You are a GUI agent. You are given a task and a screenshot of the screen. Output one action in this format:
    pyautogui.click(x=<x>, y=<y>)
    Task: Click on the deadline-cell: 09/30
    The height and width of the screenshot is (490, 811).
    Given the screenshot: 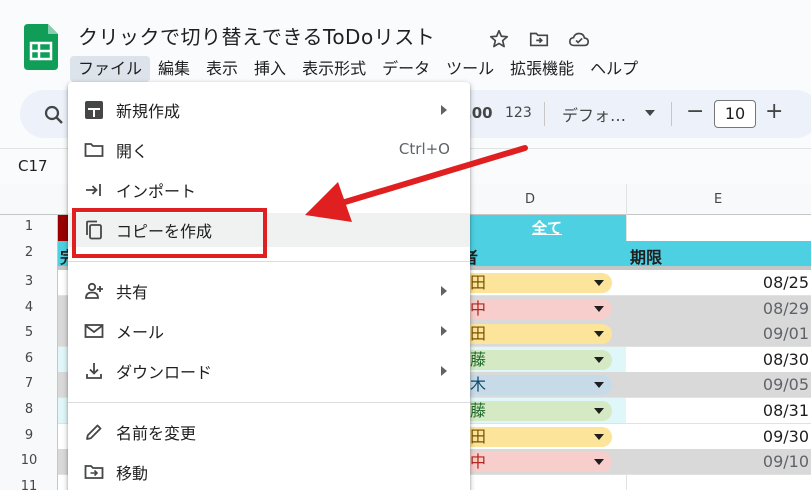 What is the action you would take?
    pyautogui.click(x=718, y=436)
    